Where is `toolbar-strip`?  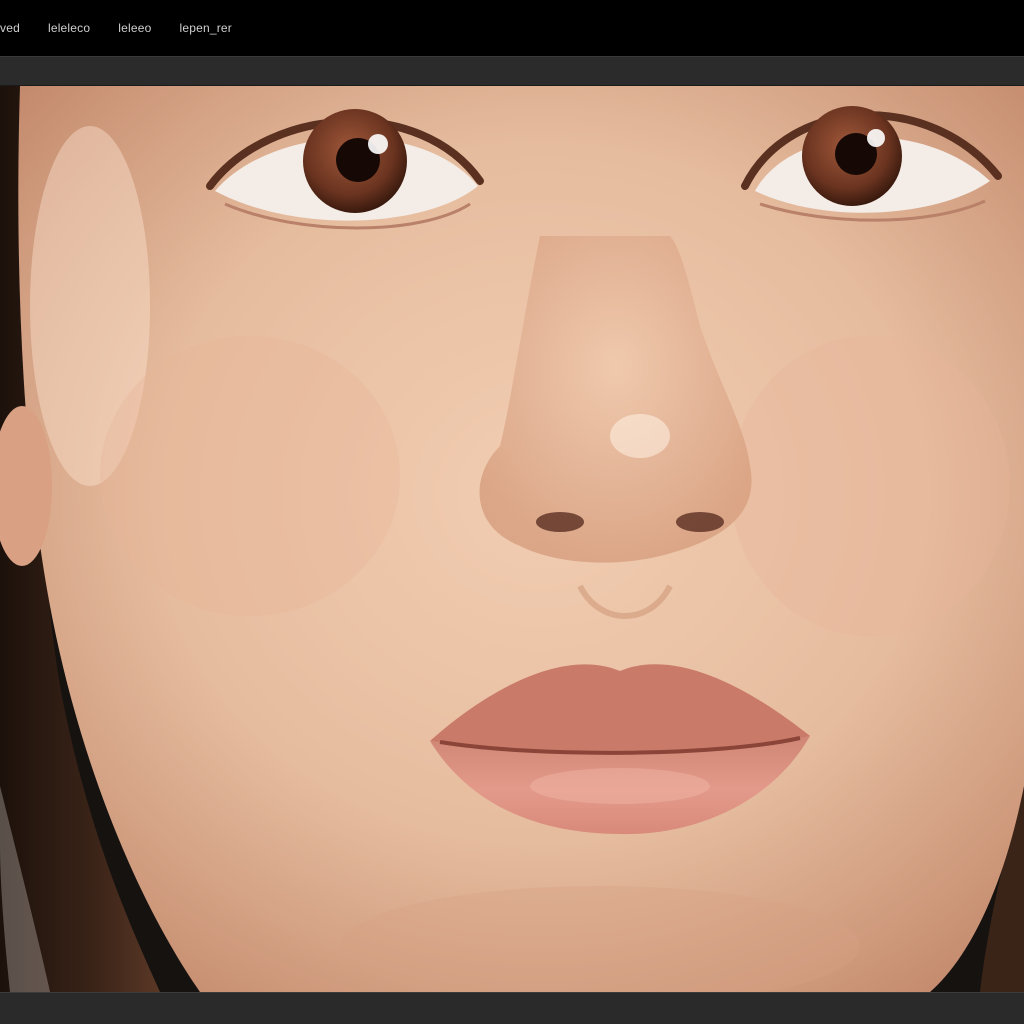
toolbar-strip is located at coordinates (512, 71).